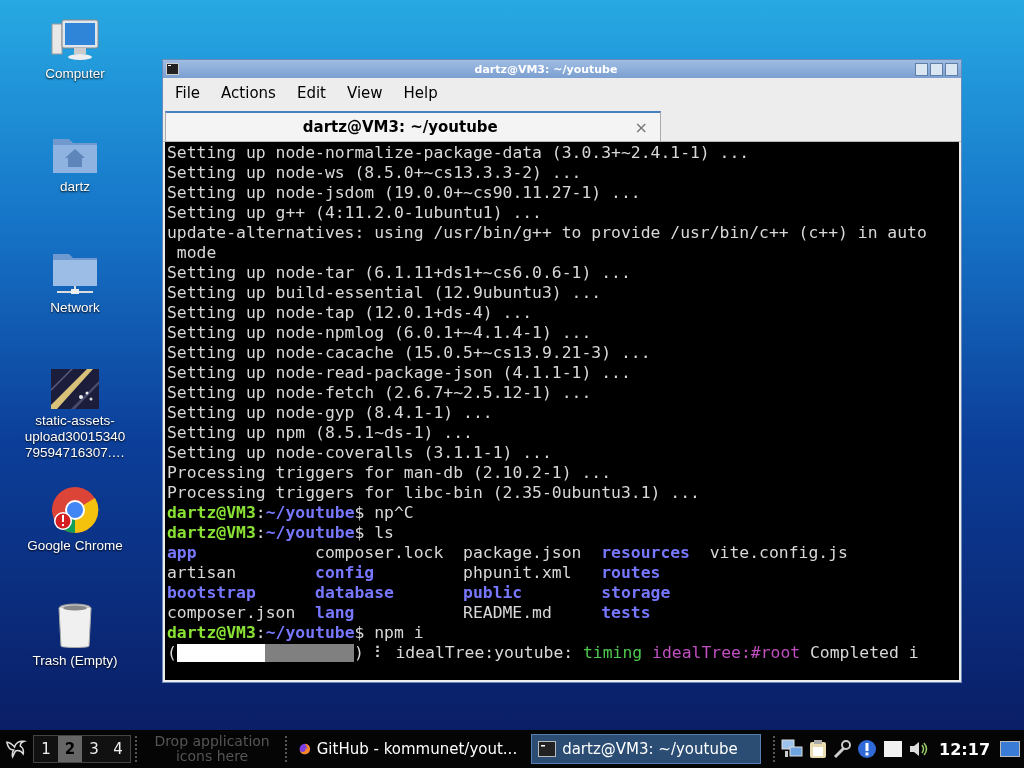  What do you see at coordinates (921, 69) in the screenshot?
I see `minimize-button` at bounding box center [921, 69].